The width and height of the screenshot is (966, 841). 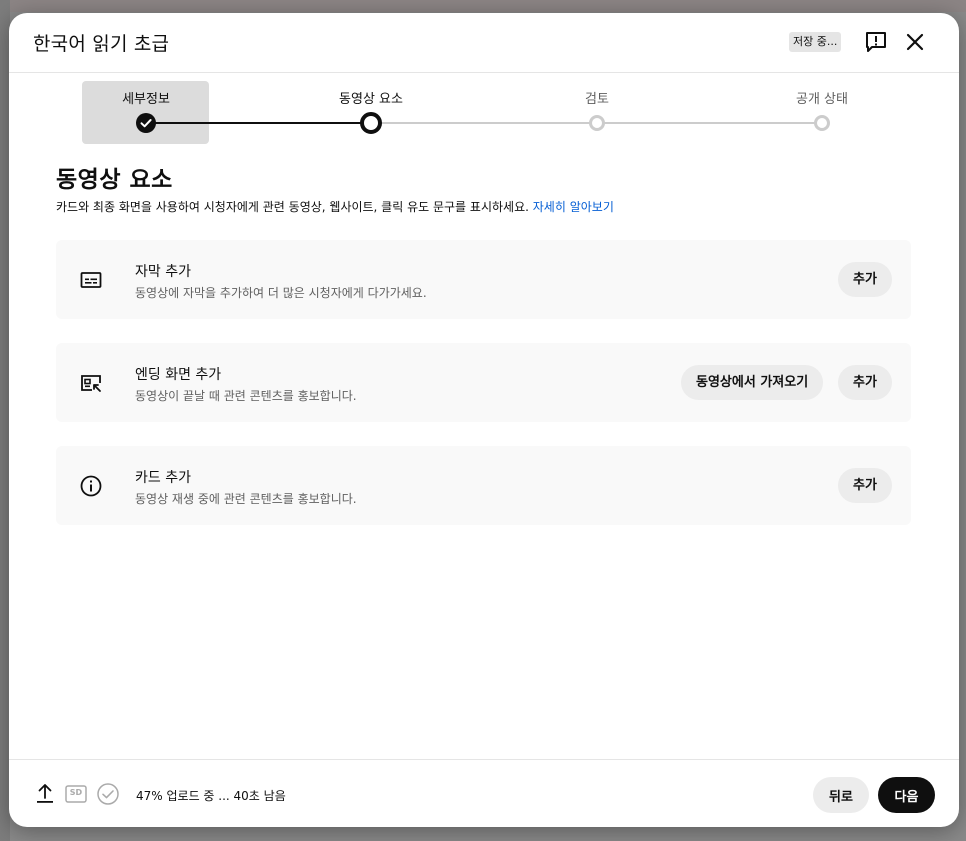 What do you see at coordinates (573, 207) in the screenshot?
I see `learn-more-link: 자세히 알아보기` at bounding box center [573, 207].